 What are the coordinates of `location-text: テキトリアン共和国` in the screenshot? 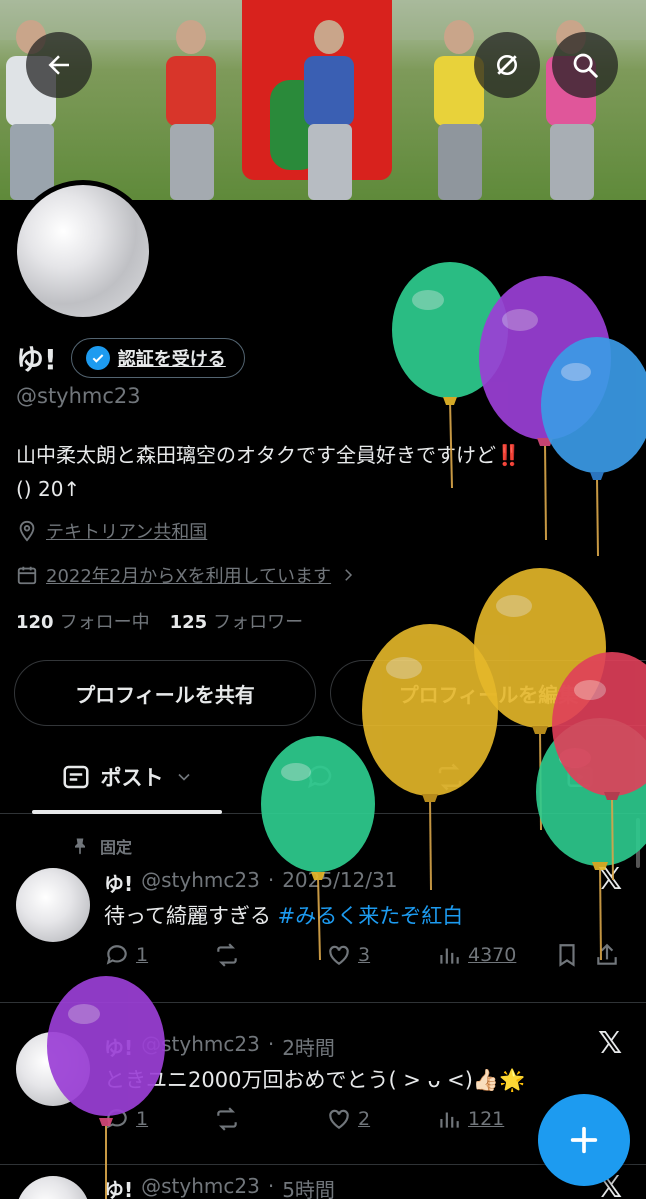 It's located at (127, 532).